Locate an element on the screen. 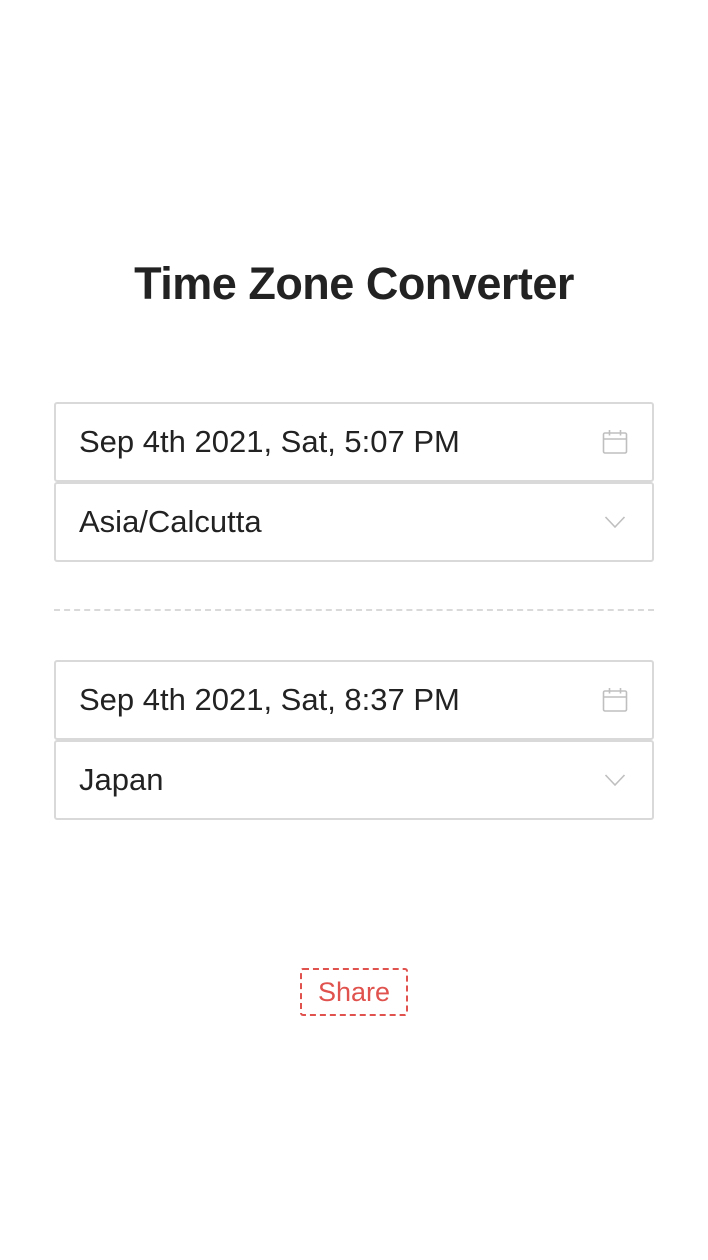 This screenshot has height=1260, width=708. target-datetime-value: Sep 4th 2021, Sat, 8:37 PM is located at coordinates (269, 699).